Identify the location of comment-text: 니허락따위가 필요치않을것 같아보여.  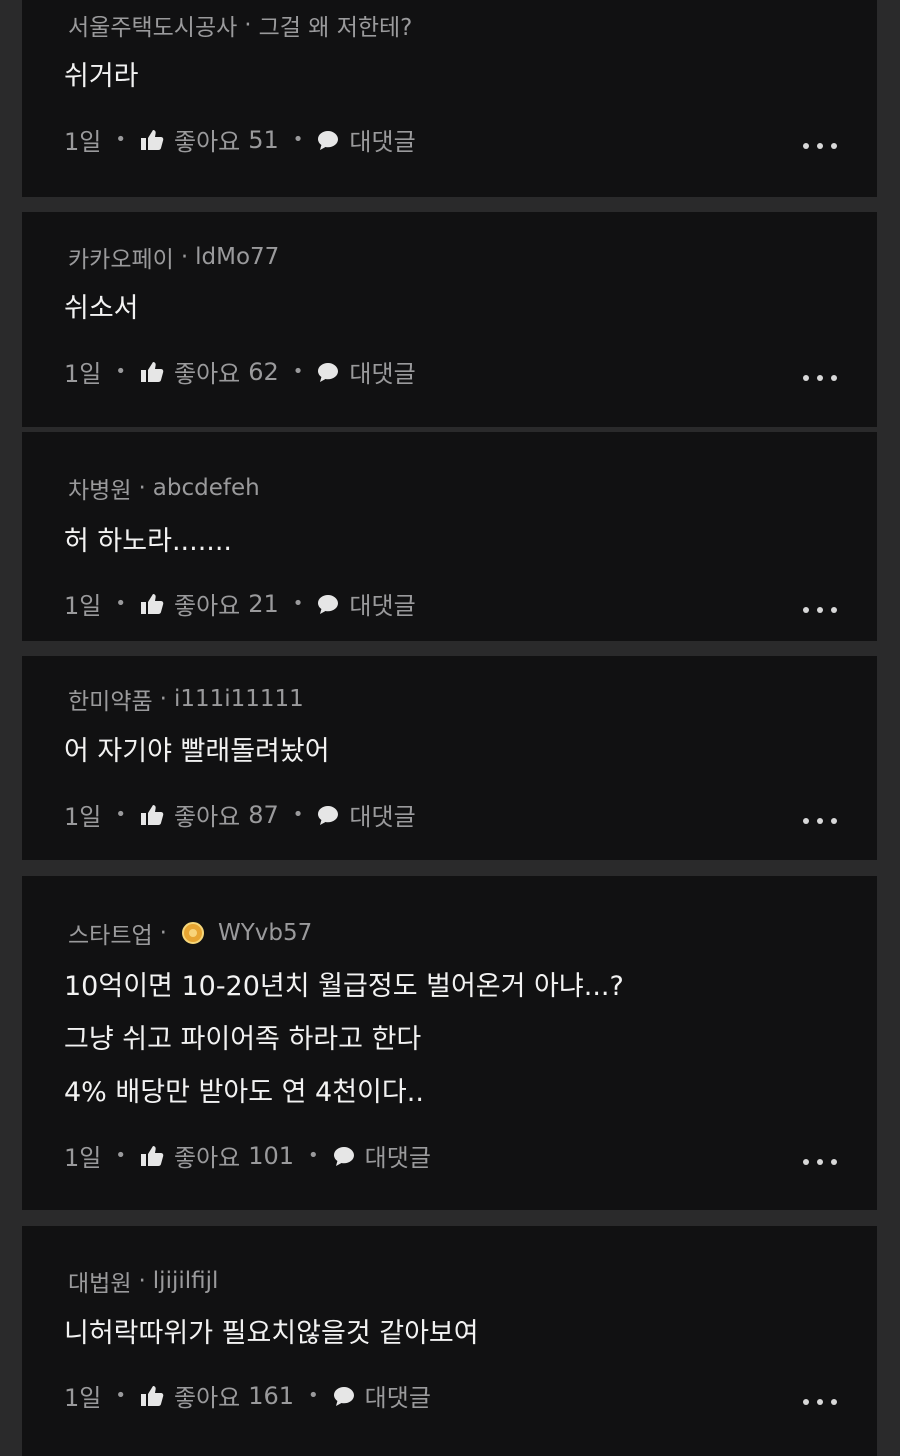
(271, 1333).